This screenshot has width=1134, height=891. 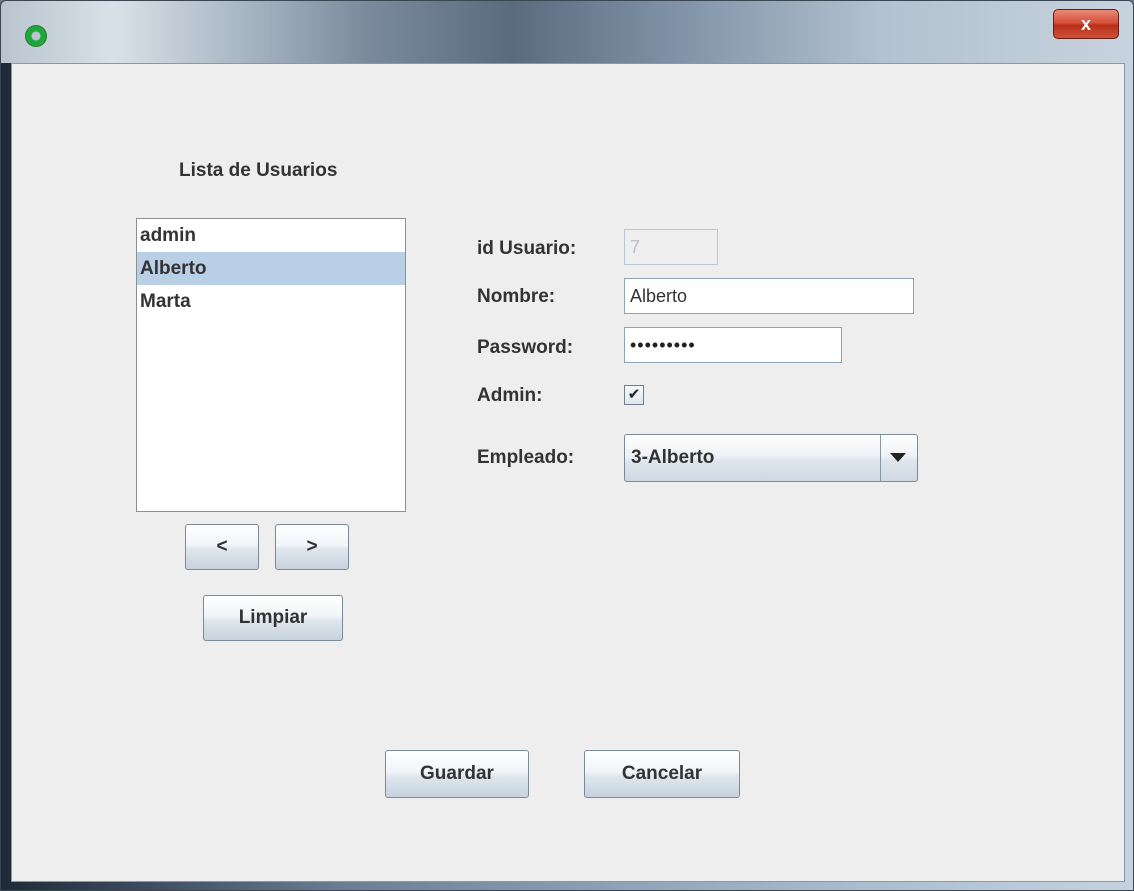 What do you see at coordinates (634, 395) in the screenshot?
I see `admin-checkbox: ✔` at bounding box center [634, 395].